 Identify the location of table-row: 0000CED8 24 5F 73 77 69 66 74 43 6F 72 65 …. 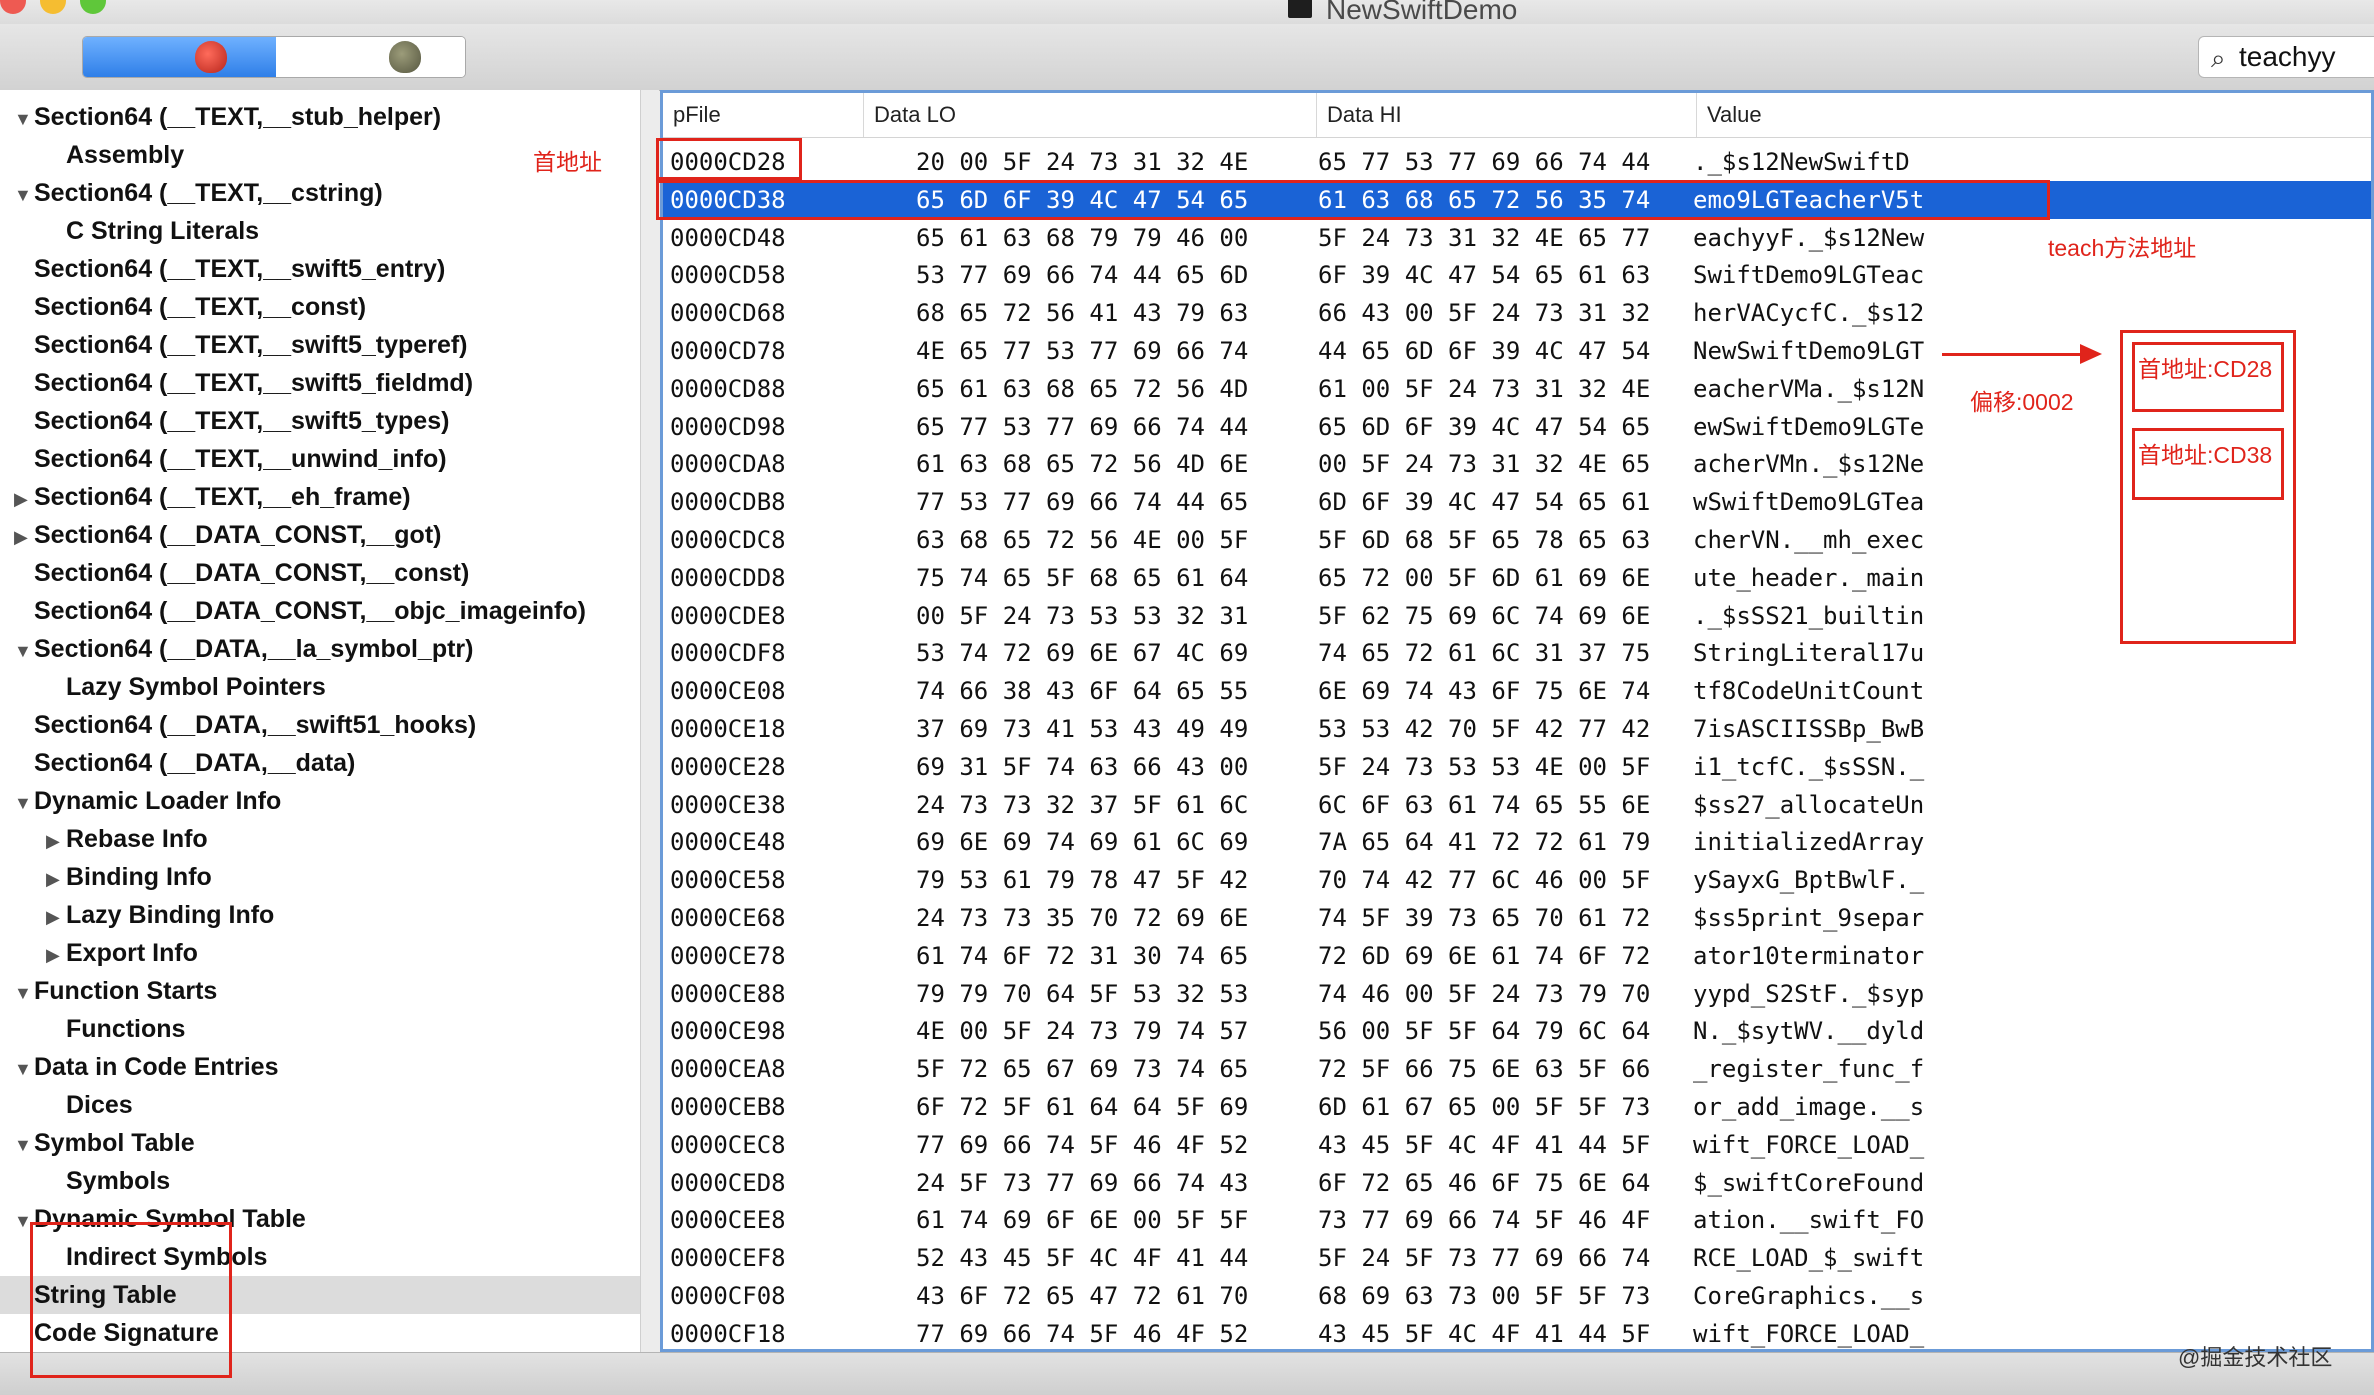
(1517, 1183).